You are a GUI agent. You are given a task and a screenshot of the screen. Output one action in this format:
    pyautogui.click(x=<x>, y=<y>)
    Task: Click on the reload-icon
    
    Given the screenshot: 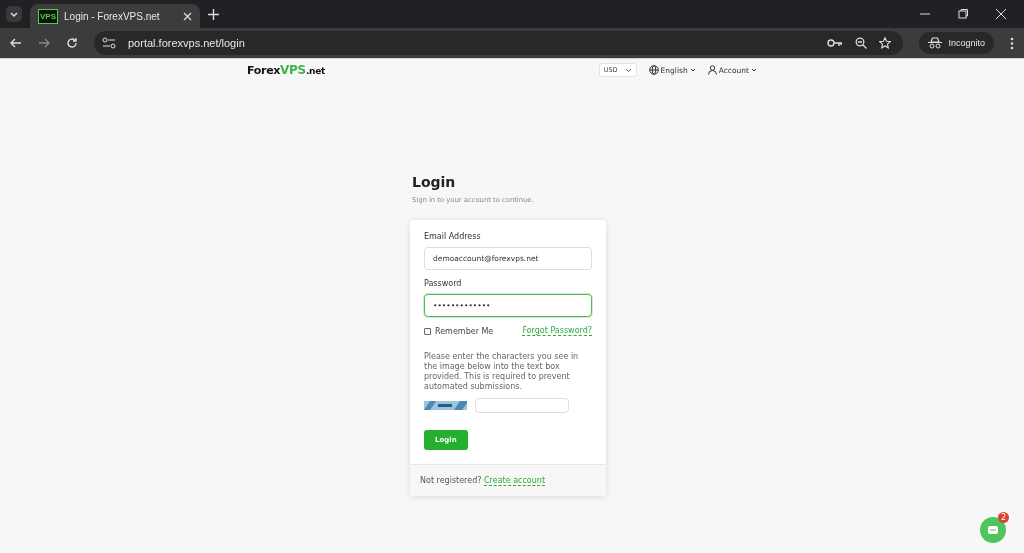 What is the action you would take?
    pyautogui.click(x=72, y=43)
    